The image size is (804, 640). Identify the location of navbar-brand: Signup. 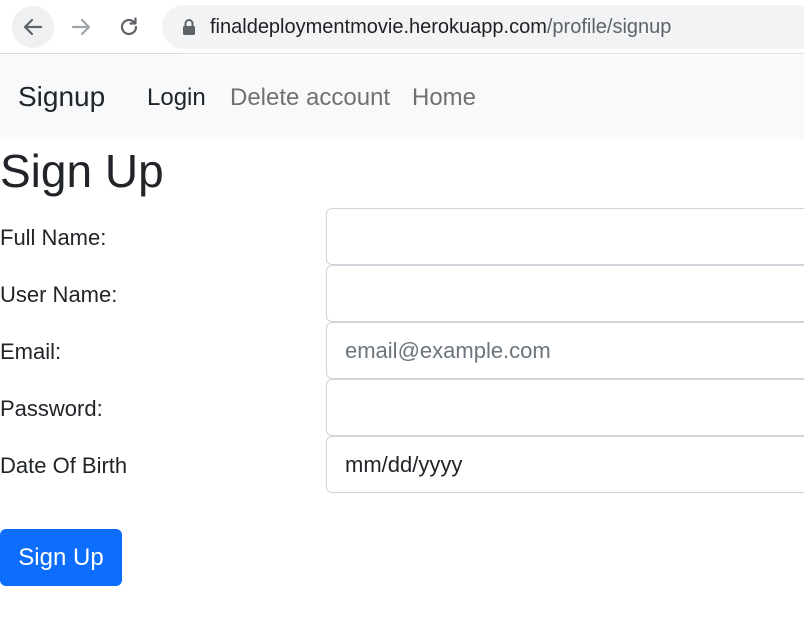
(61, 97).